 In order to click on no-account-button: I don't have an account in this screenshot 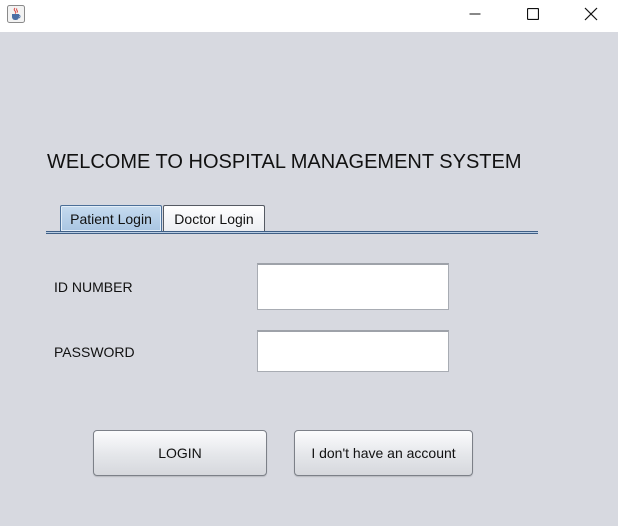, I will do `click(383, 453)`.